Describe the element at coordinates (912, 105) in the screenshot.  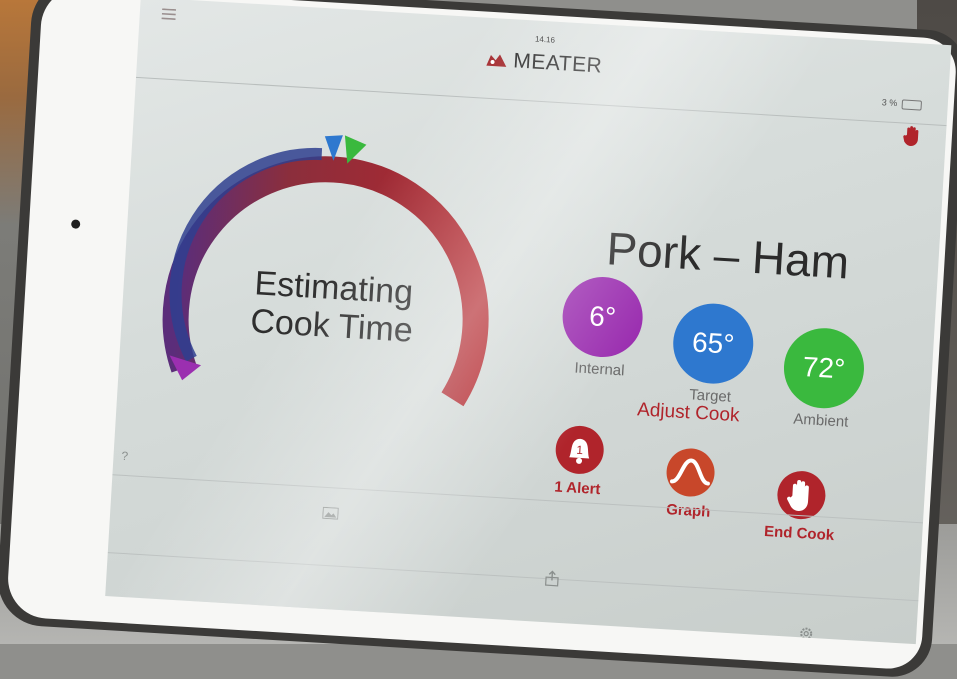
I see `battery-icon` at that location.